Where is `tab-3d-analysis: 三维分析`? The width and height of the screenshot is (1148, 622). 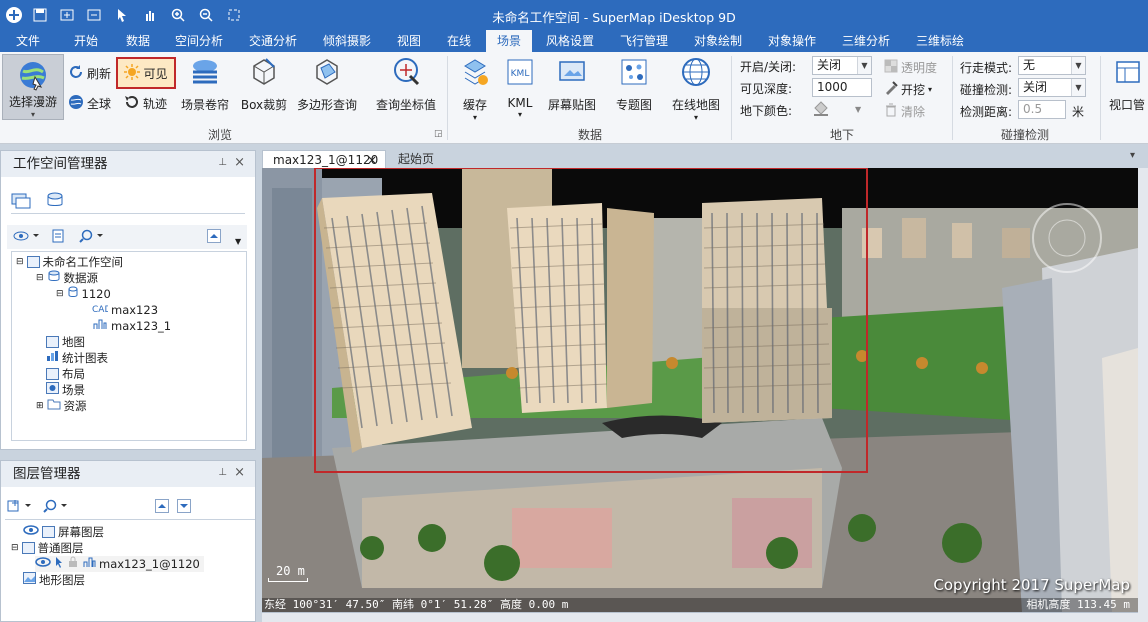 tab-3d-analysis: 三维分析 is located at coordinates (866, 41).